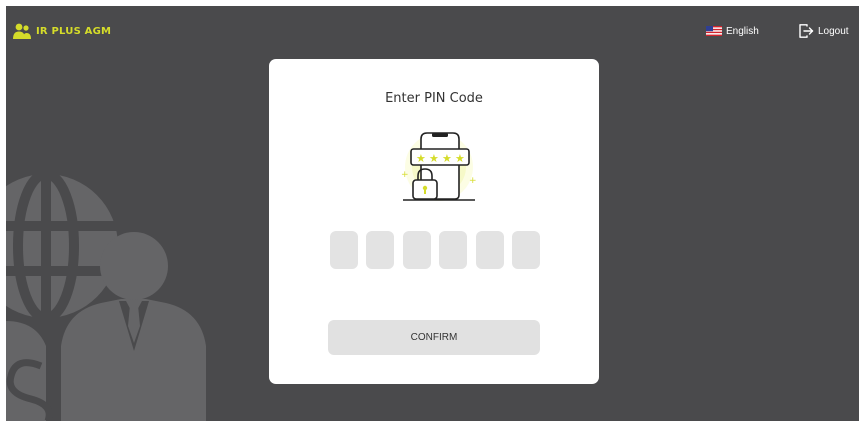 The height and width of the screenshot is (421, 859). I want to click on logout-button: Logout, so click(823, 31).